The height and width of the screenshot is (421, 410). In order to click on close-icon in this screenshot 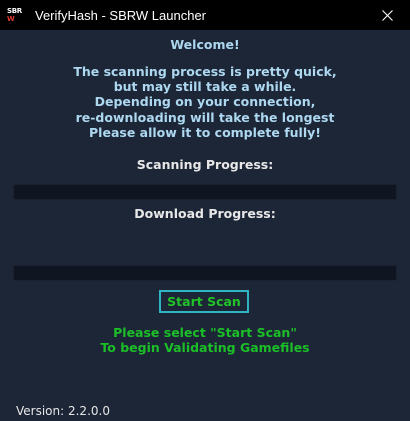, I will do `click(387, 15)`.